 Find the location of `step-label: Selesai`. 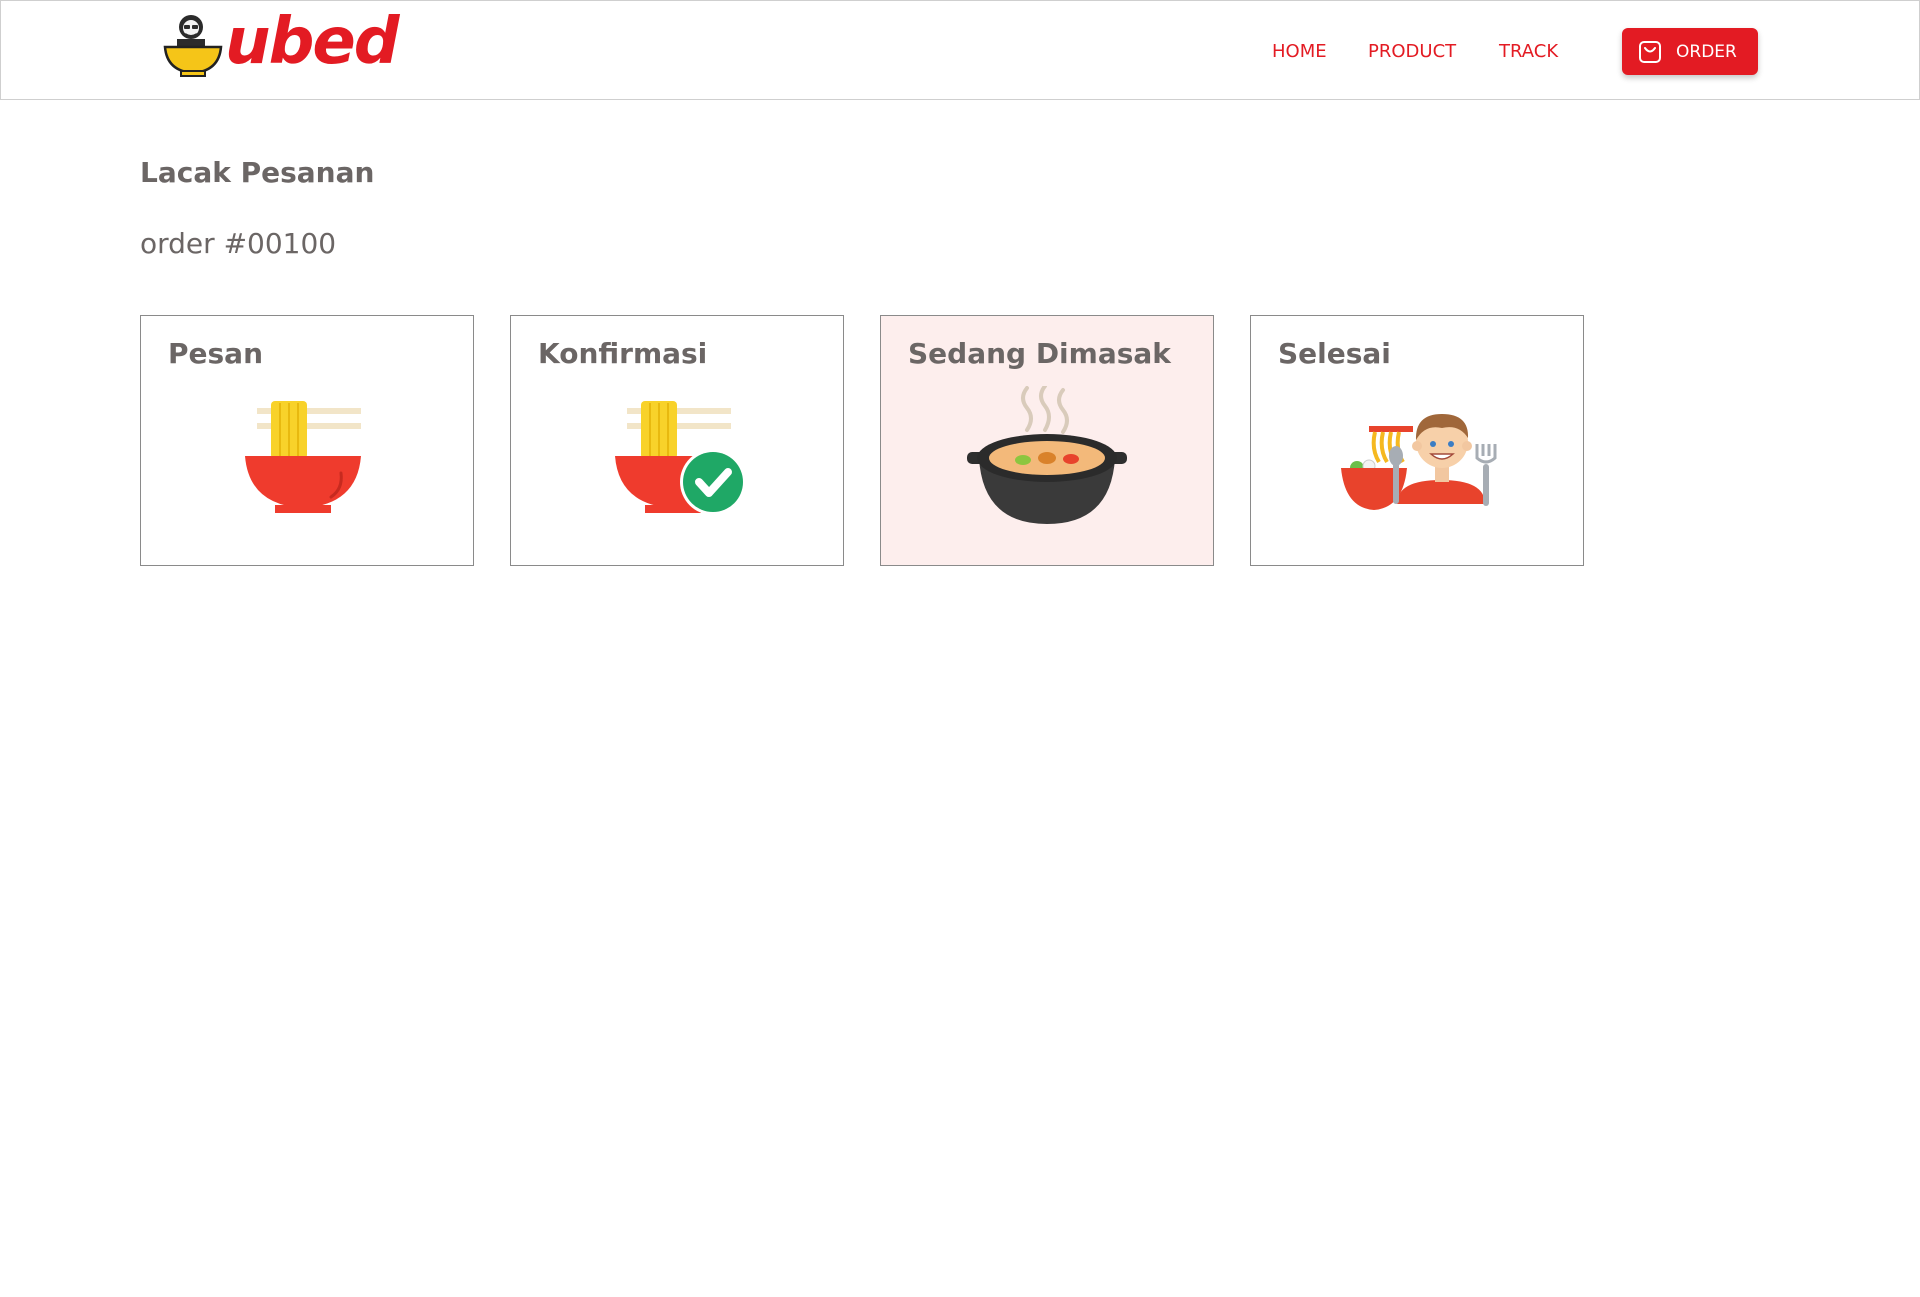

step-label: Selesai is located at coordinates (1334, 353).